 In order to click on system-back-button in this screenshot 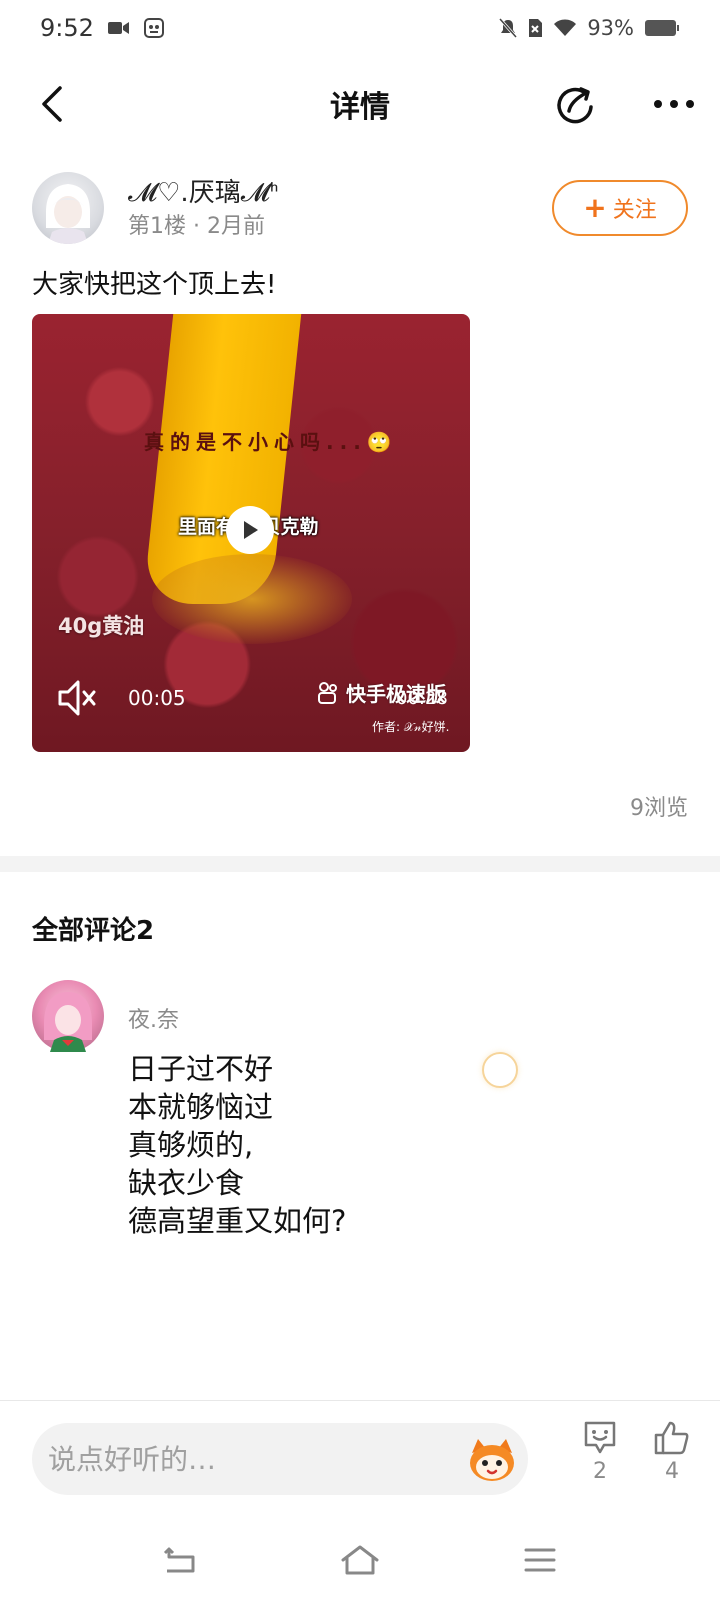, I will do `click(180, 1560)`.